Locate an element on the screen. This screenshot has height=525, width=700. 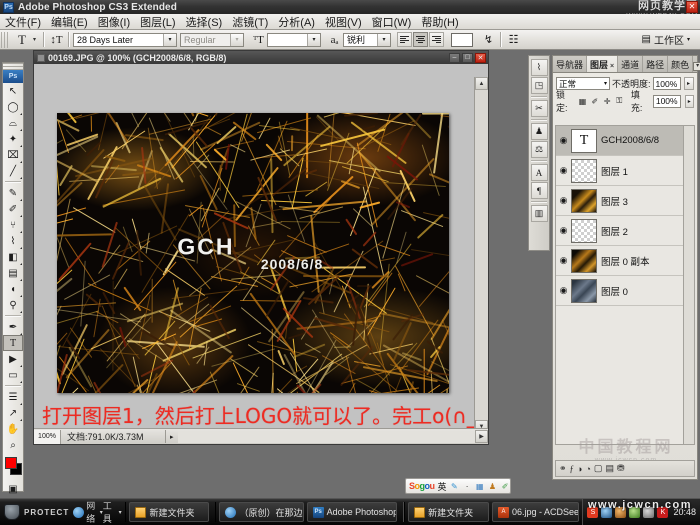
zoom-tool: ⌕ is located at coordinates (13, 445).